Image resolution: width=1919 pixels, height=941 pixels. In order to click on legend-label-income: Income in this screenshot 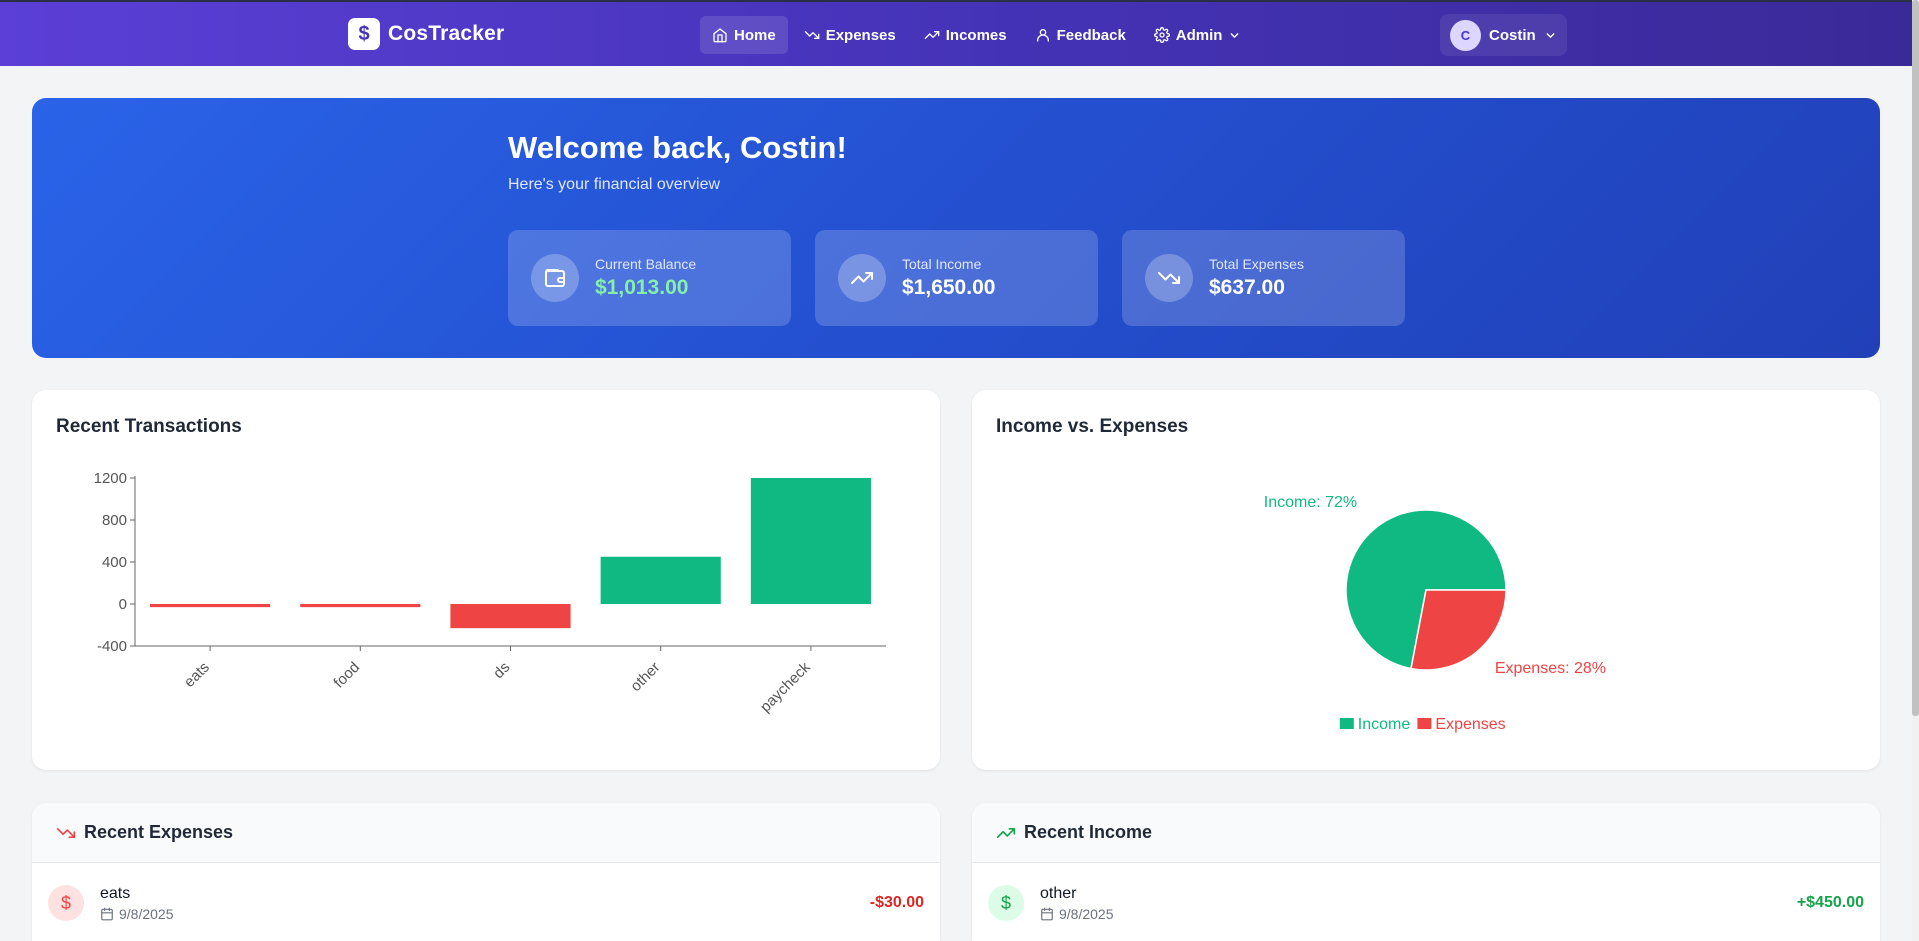, I will do `click(1384, 724)`.